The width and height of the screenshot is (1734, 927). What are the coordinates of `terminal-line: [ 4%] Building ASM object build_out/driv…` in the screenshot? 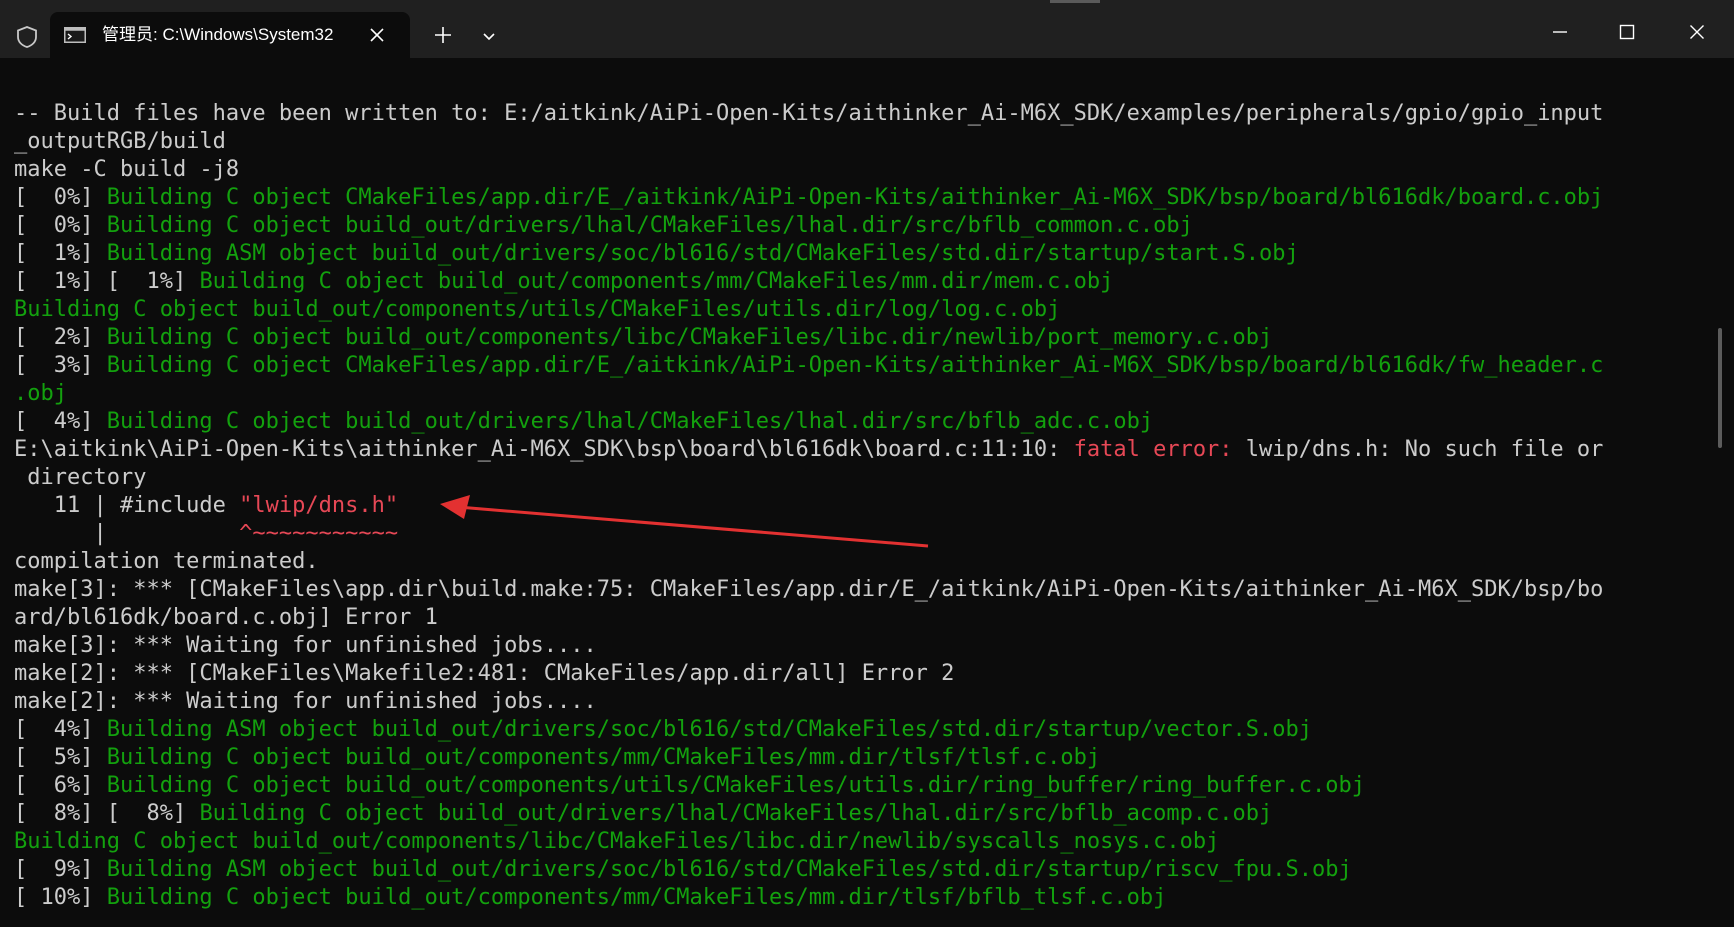 It's located at (859, 730).